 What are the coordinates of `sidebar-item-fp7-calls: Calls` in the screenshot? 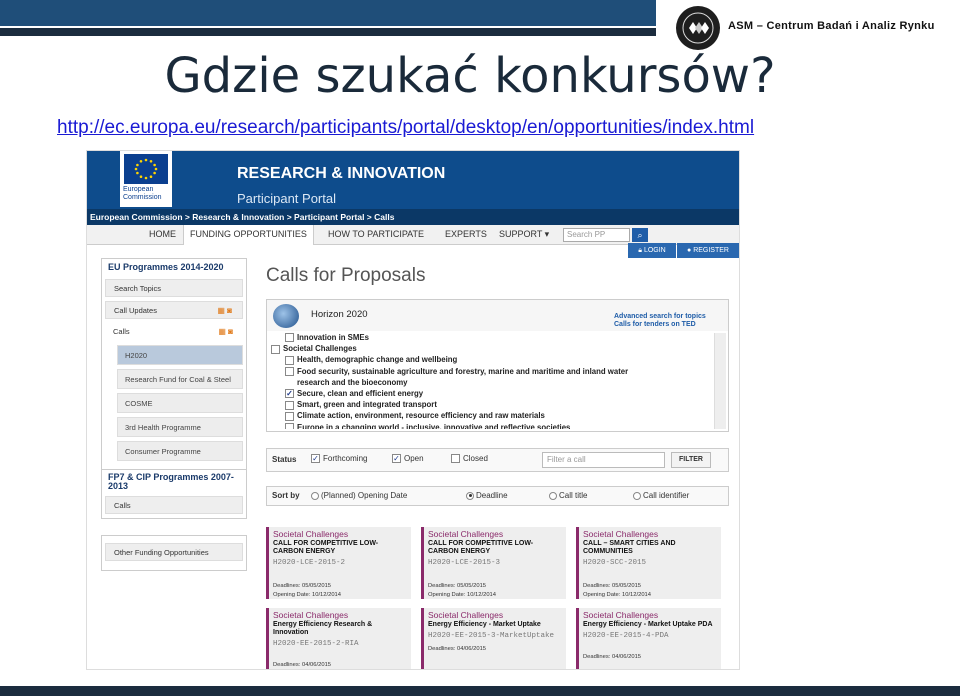 It's located at (174, 505).